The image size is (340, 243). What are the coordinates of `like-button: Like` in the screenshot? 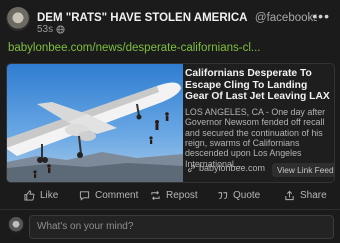 It's located at (41, 195).